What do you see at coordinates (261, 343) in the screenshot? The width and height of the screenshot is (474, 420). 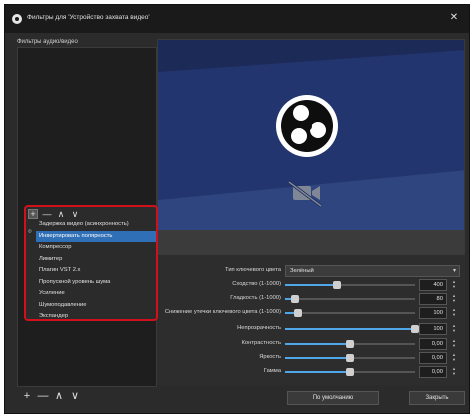 I see `slider-label: Контрастность` at bounding box center [261, 343].